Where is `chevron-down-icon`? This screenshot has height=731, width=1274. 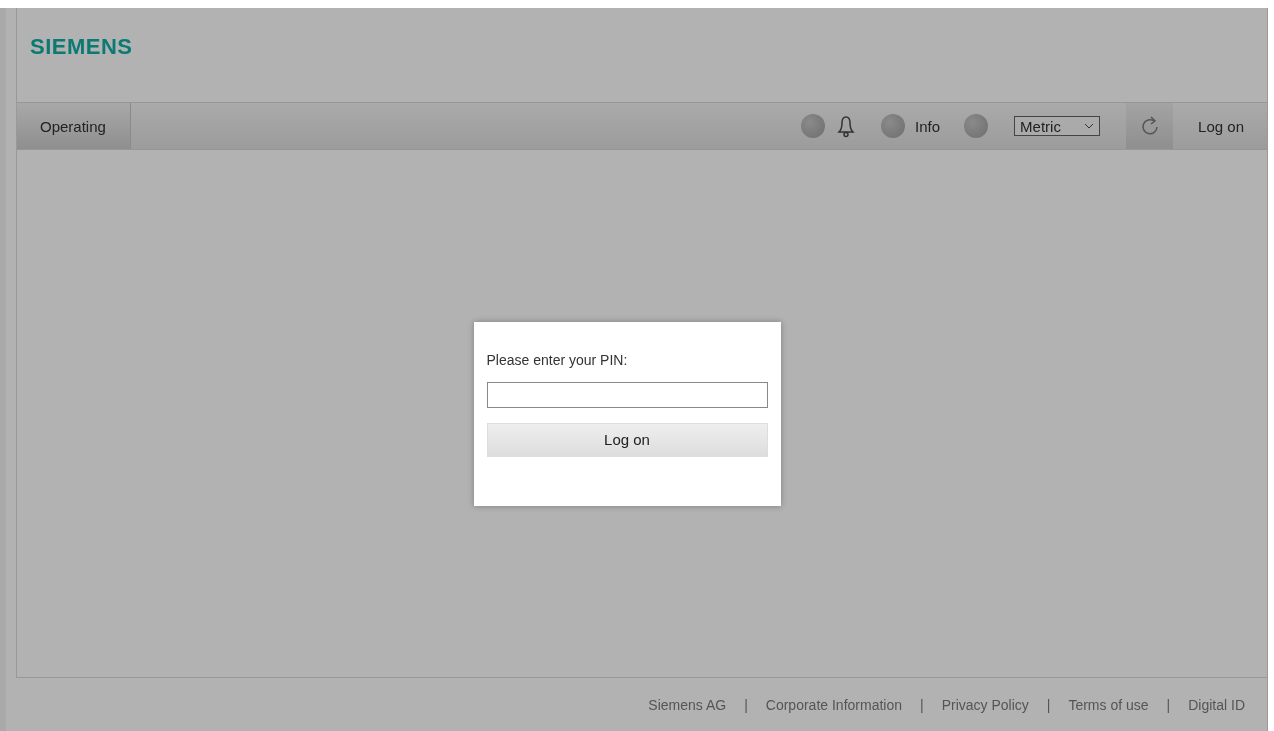
chevron-down-icon is located at coordinates (1089, 126).